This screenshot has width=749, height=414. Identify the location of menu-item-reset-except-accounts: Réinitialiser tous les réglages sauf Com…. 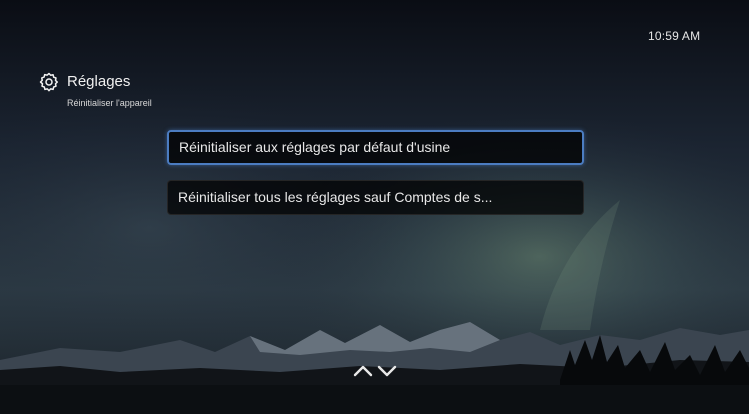
(375, 197).